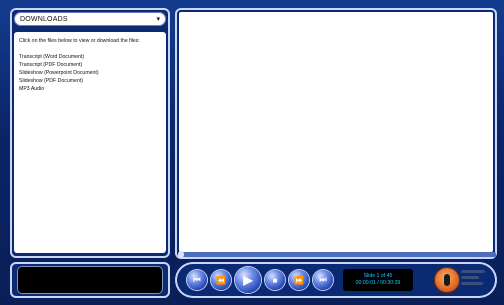  I want to click on downloads-dropdown: DOWNLOADS ▾, so click(90, 19).